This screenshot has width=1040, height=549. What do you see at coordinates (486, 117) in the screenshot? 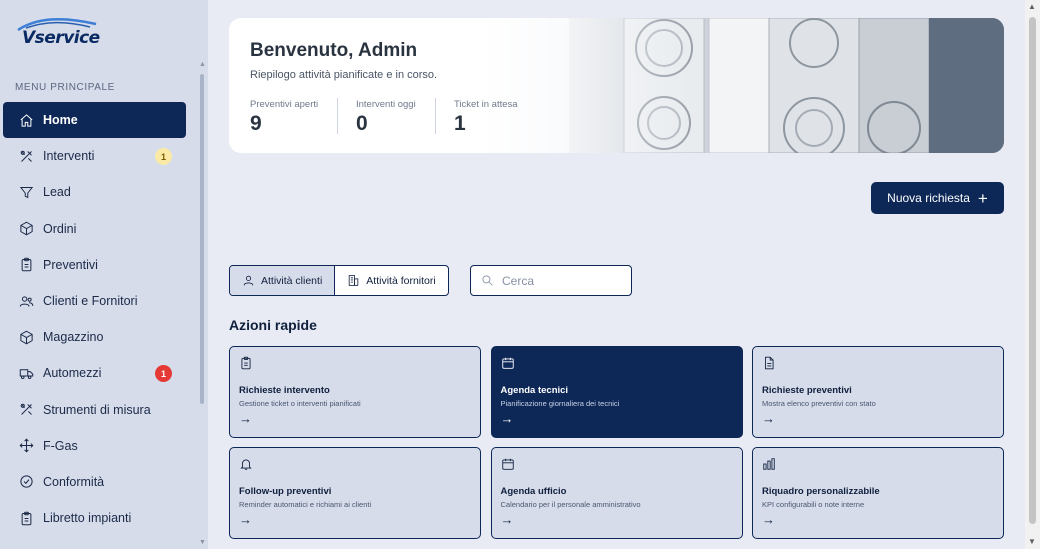
I see `stat-ticket-attesa: Ticket in attesa 1` at bounding box center [486, 117].